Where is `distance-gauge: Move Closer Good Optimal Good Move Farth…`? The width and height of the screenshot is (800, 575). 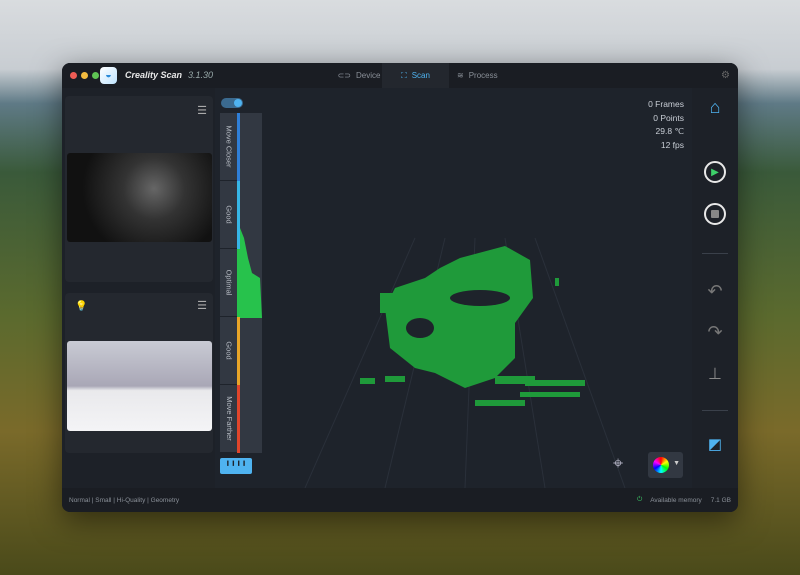 distance-gauge: Move Closer Good Optimal Good Move Farth… is located at coordinates (241, 283).